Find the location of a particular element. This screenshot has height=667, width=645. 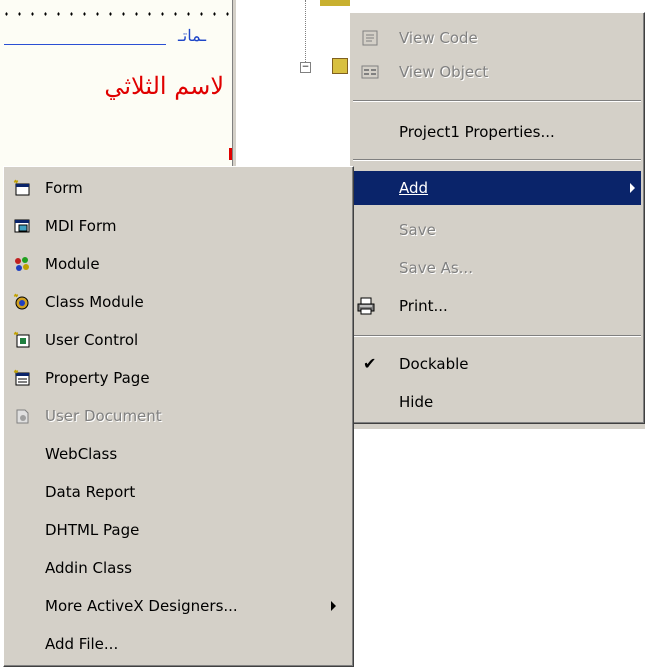

menu-item-label: Dockable is located at coordinates (434, 364).